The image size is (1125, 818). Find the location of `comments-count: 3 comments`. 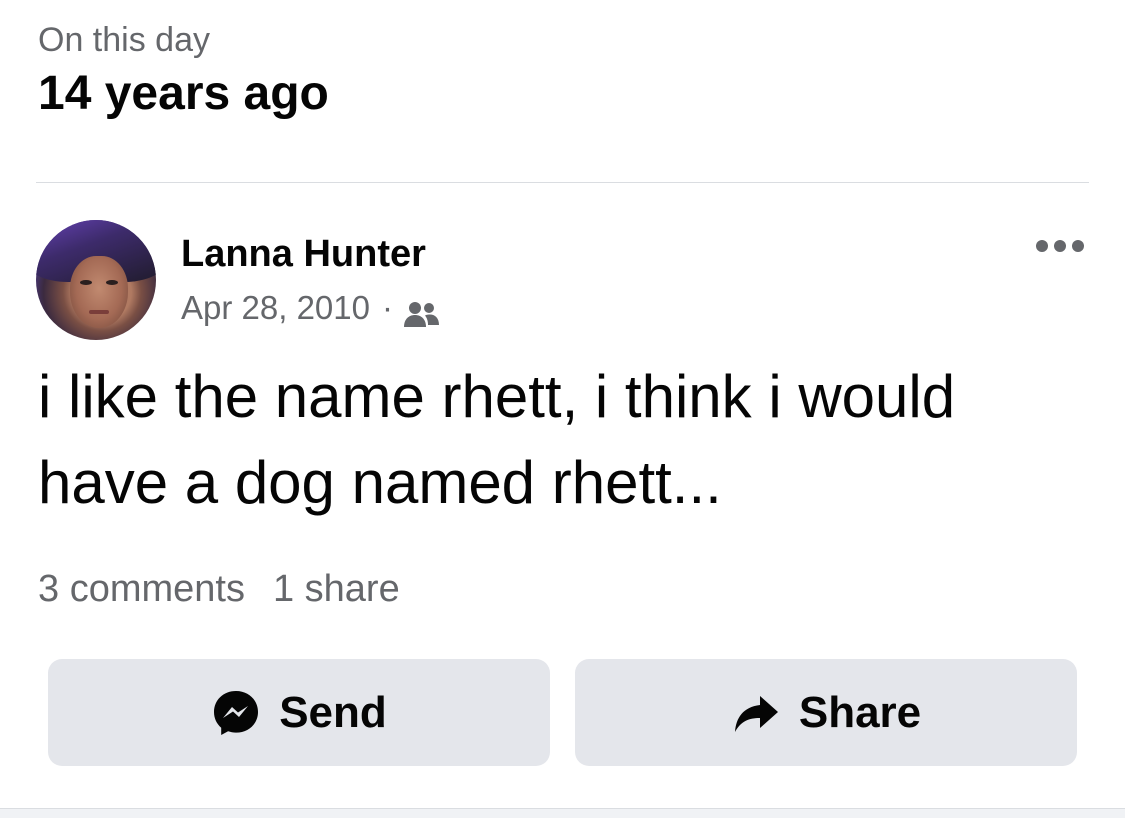

comments-count: 3 comments is located at coordinates (141, 589).